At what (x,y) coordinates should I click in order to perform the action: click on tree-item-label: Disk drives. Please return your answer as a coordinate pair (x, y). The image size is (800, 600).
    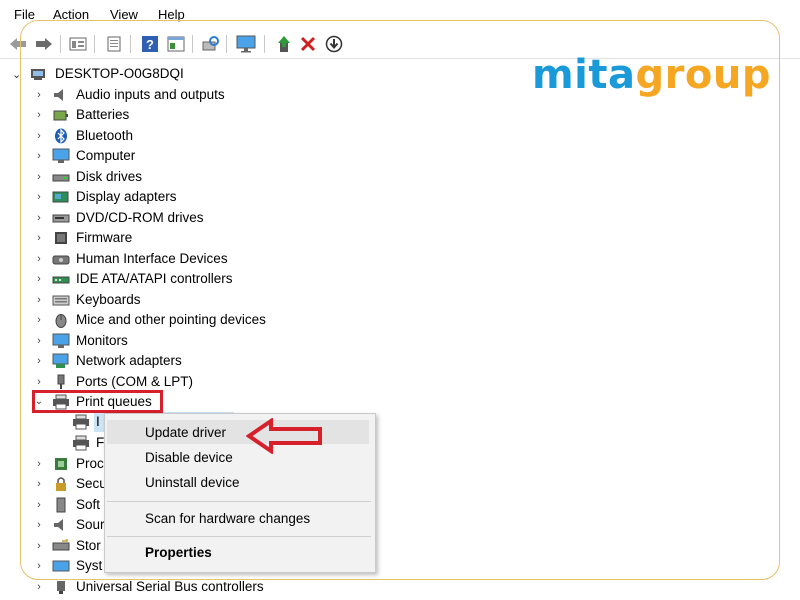
    Looking at the image, I should click on (109, 176).